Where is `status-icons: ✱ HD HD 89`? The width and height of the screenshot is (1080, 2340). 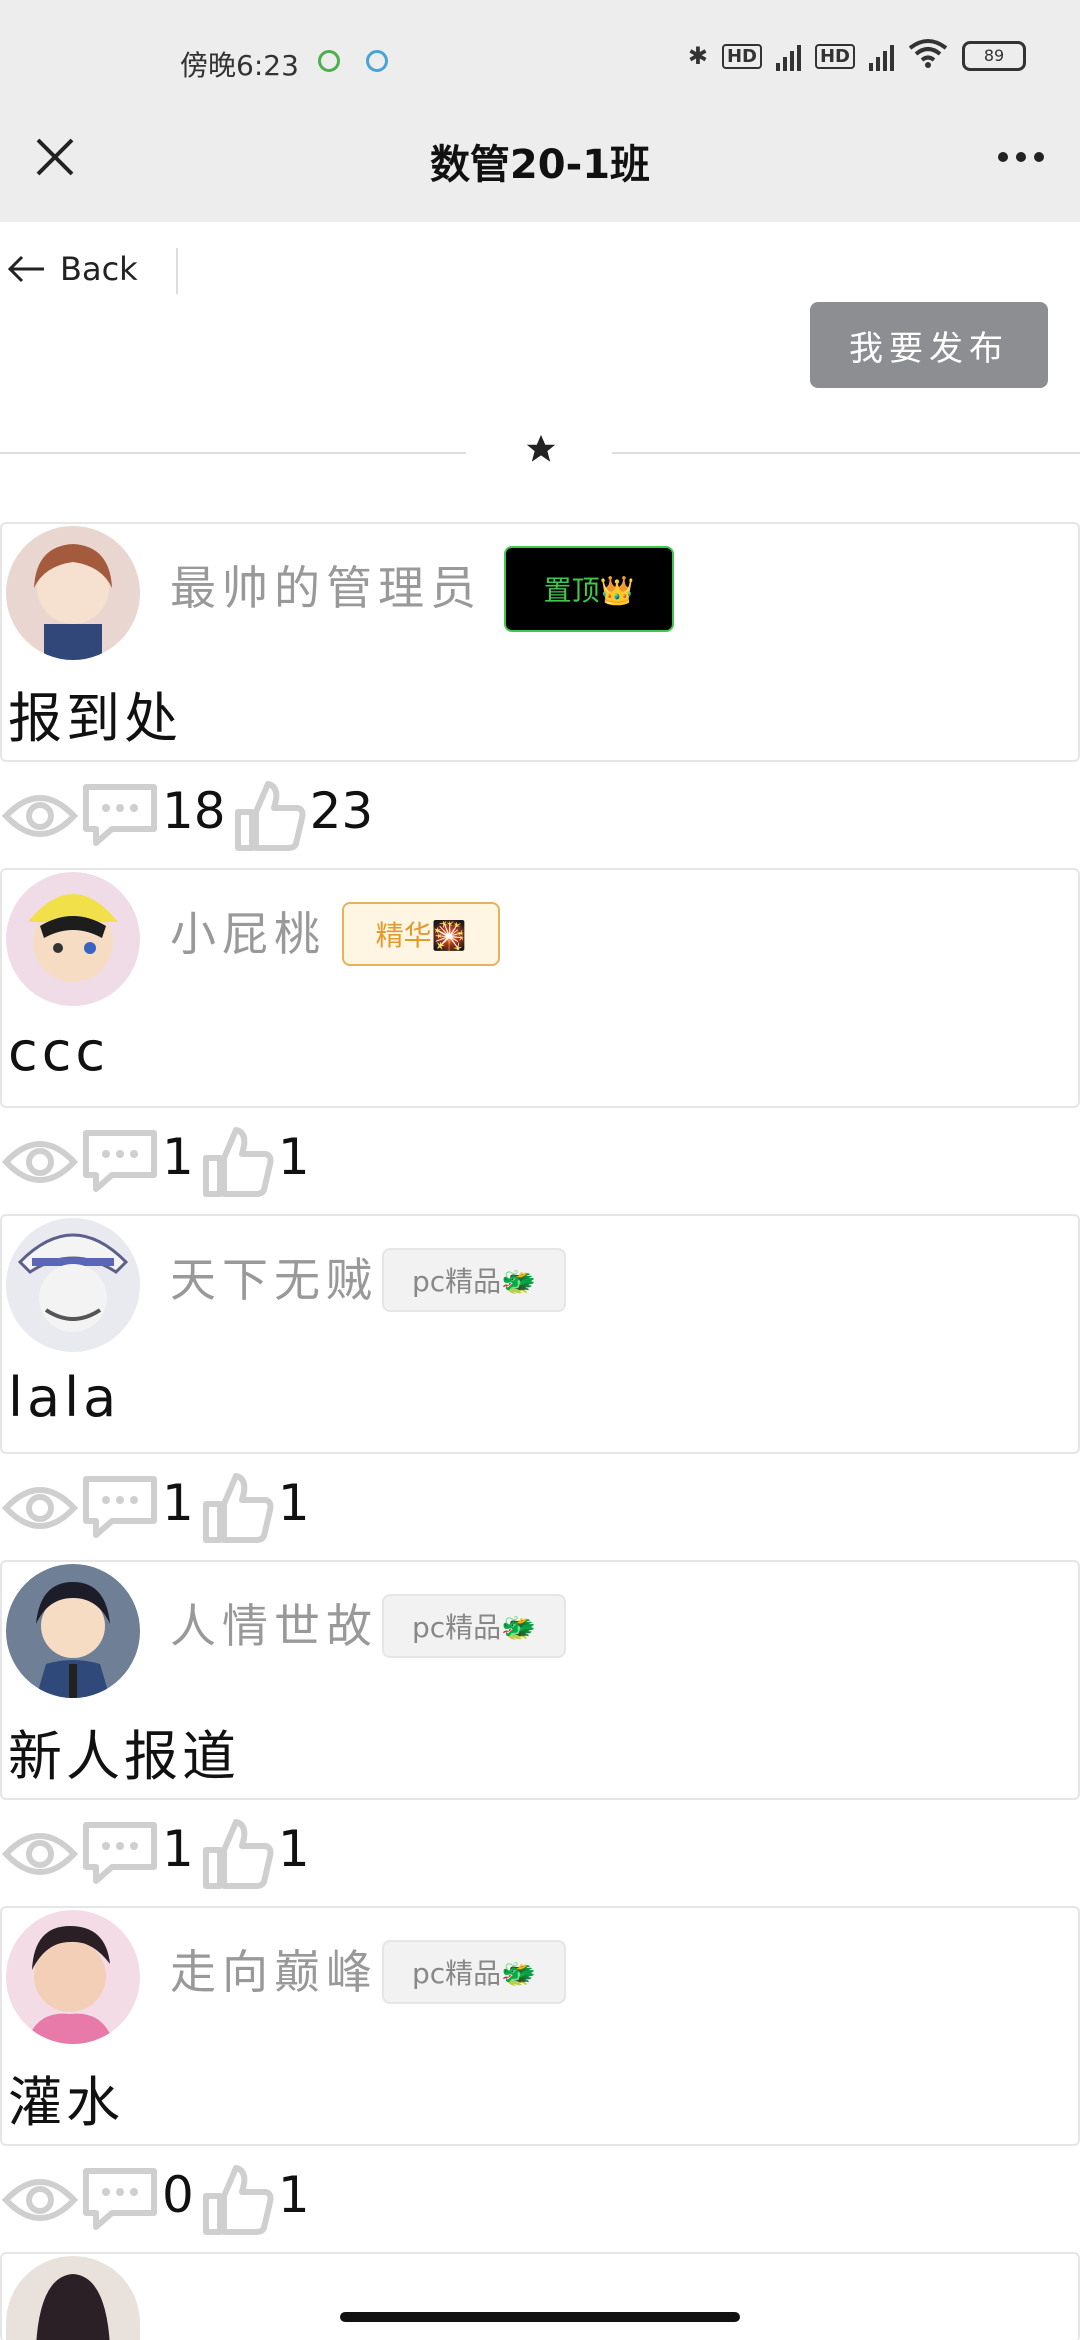 status-icons: ✱ HD HD 89 is located at coordinates (857, 56).